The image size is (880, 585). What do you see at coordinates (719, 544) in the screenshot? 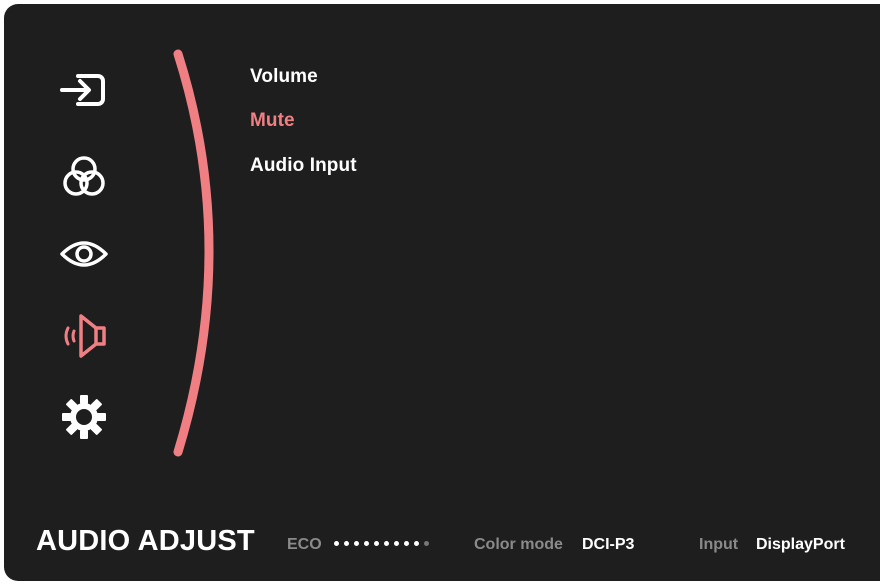
I see `input-label: Input` at bounding box center [719, 544].